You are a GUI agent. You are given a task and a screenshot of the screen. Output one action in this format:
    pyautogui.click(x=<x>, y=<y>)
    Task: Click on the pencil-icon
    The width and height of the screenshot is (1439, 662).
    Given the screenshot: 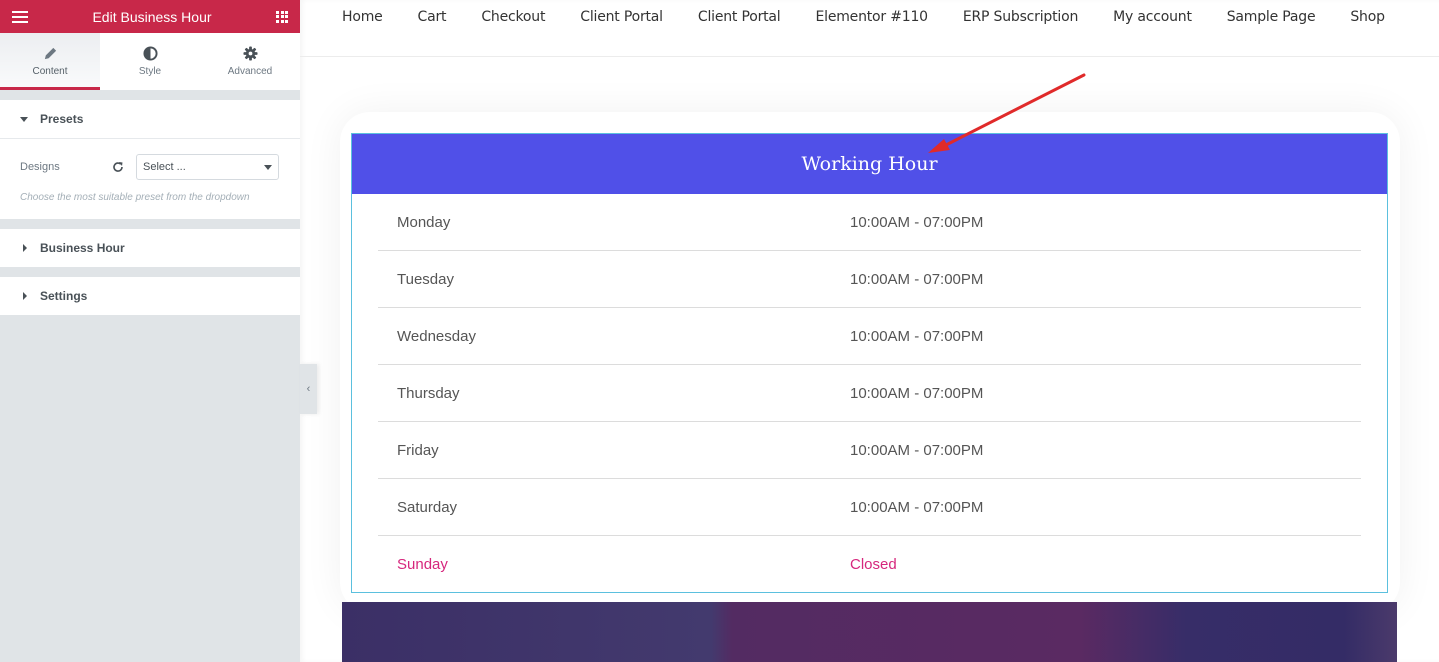 What is the action you would take?
    pyautogui.click(x=50, y=53)
    